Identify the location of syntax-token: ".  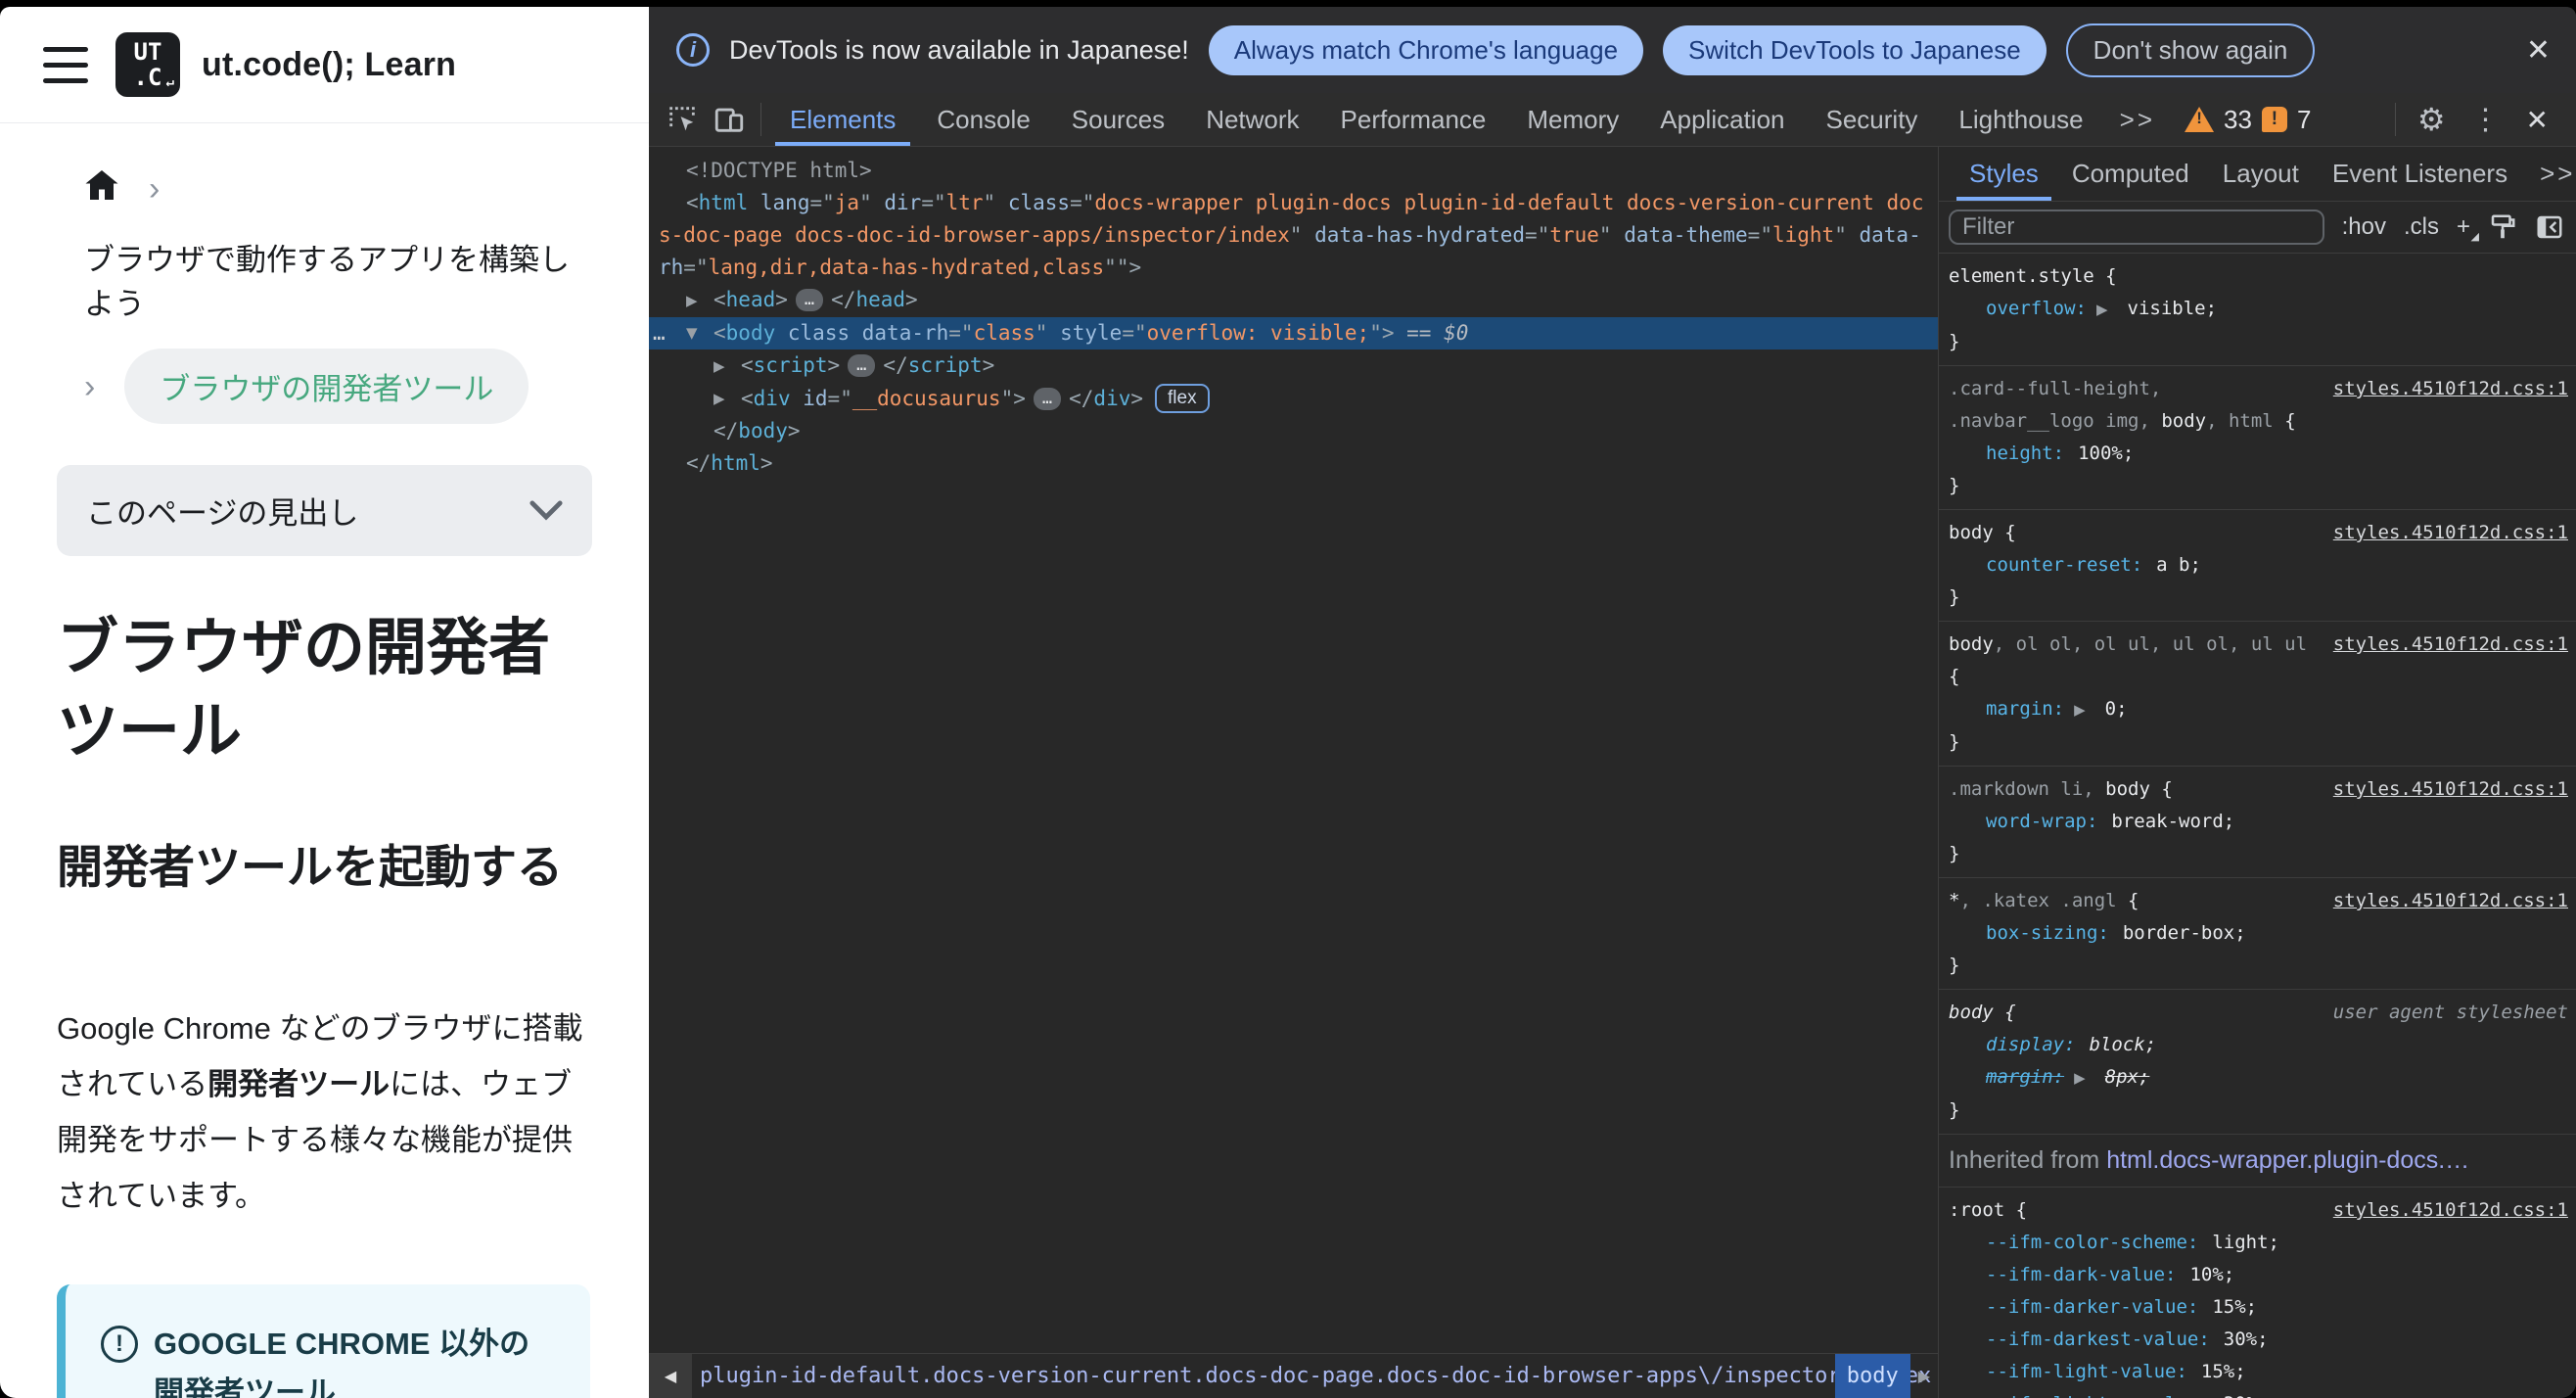
(1041, 332).